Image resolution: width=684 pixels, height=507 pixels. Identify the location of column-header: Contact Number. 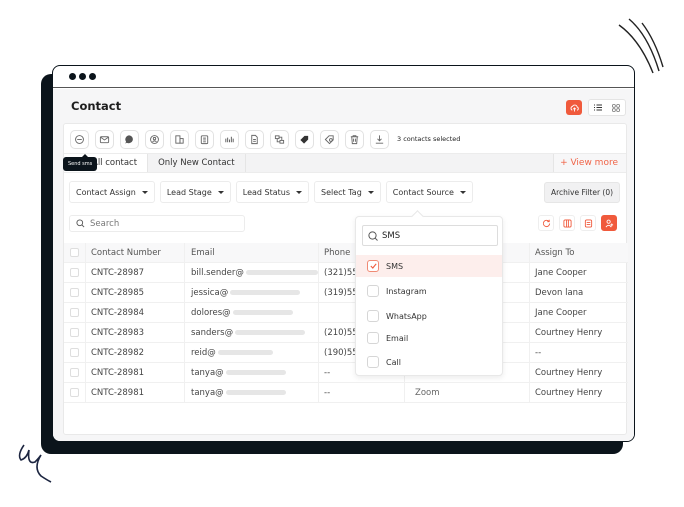
(135, 252).